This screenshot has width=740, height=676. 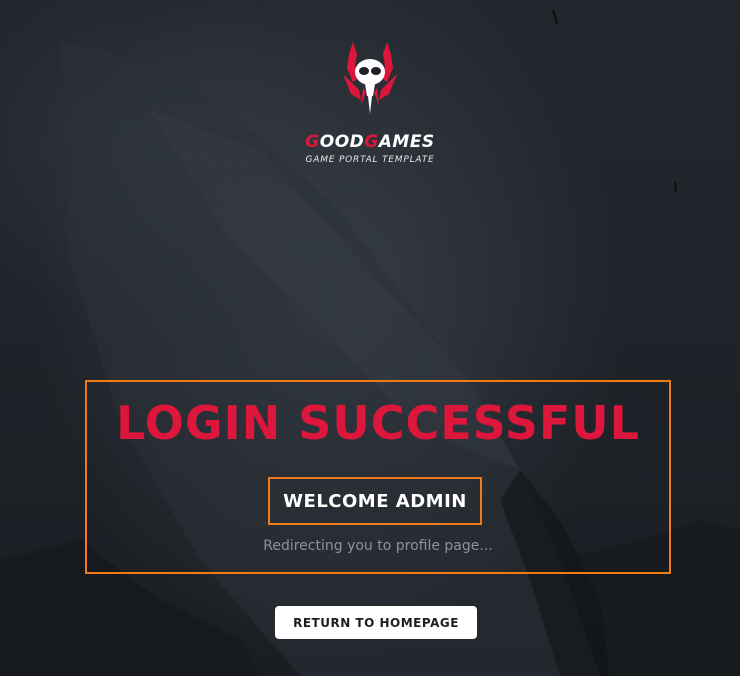 What do you see at coordinates (370, 78) in the screenshot?
I see `skull-logo-icon` at bounding box center [370, 78].